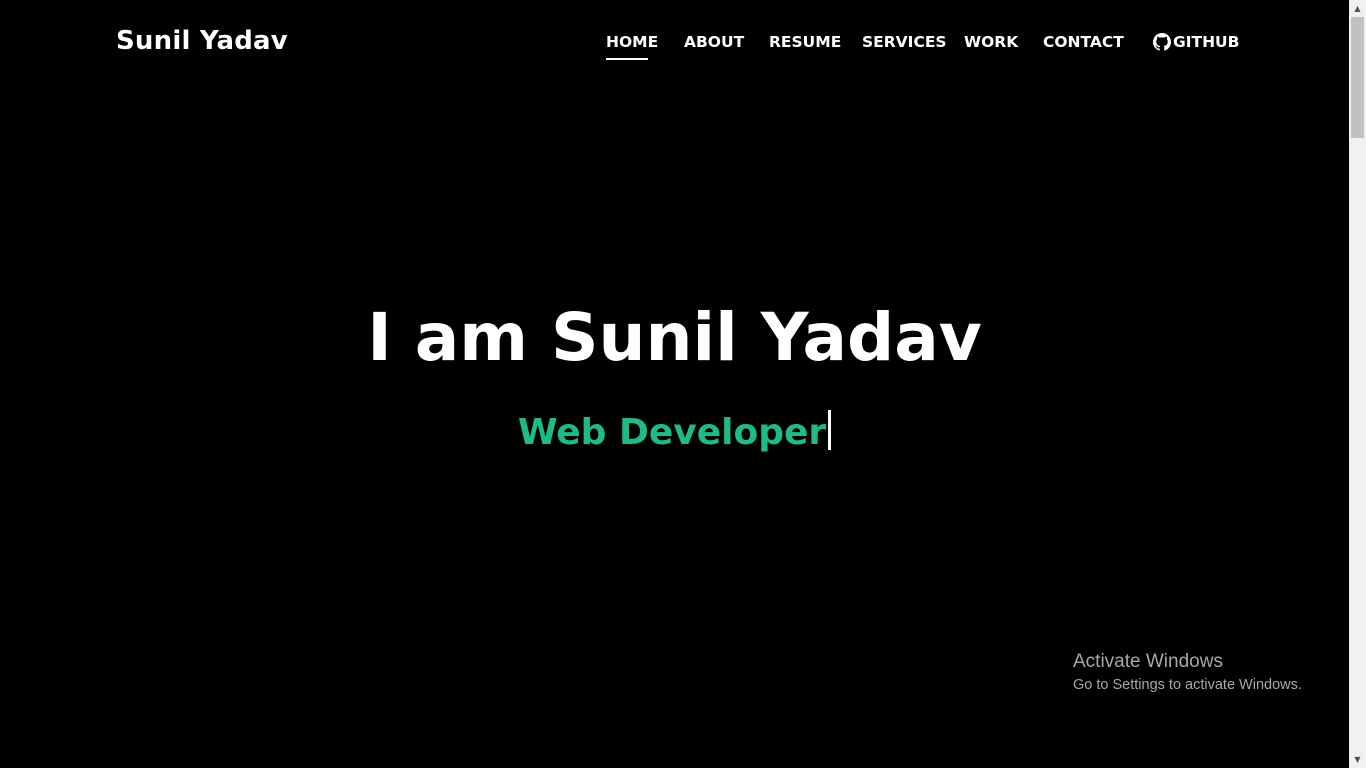 This screenshot has width=1366, height=768. Describe the element at coordinates (714, 42) in the screenshot. I see `nav-about: ABOUT` at that location.